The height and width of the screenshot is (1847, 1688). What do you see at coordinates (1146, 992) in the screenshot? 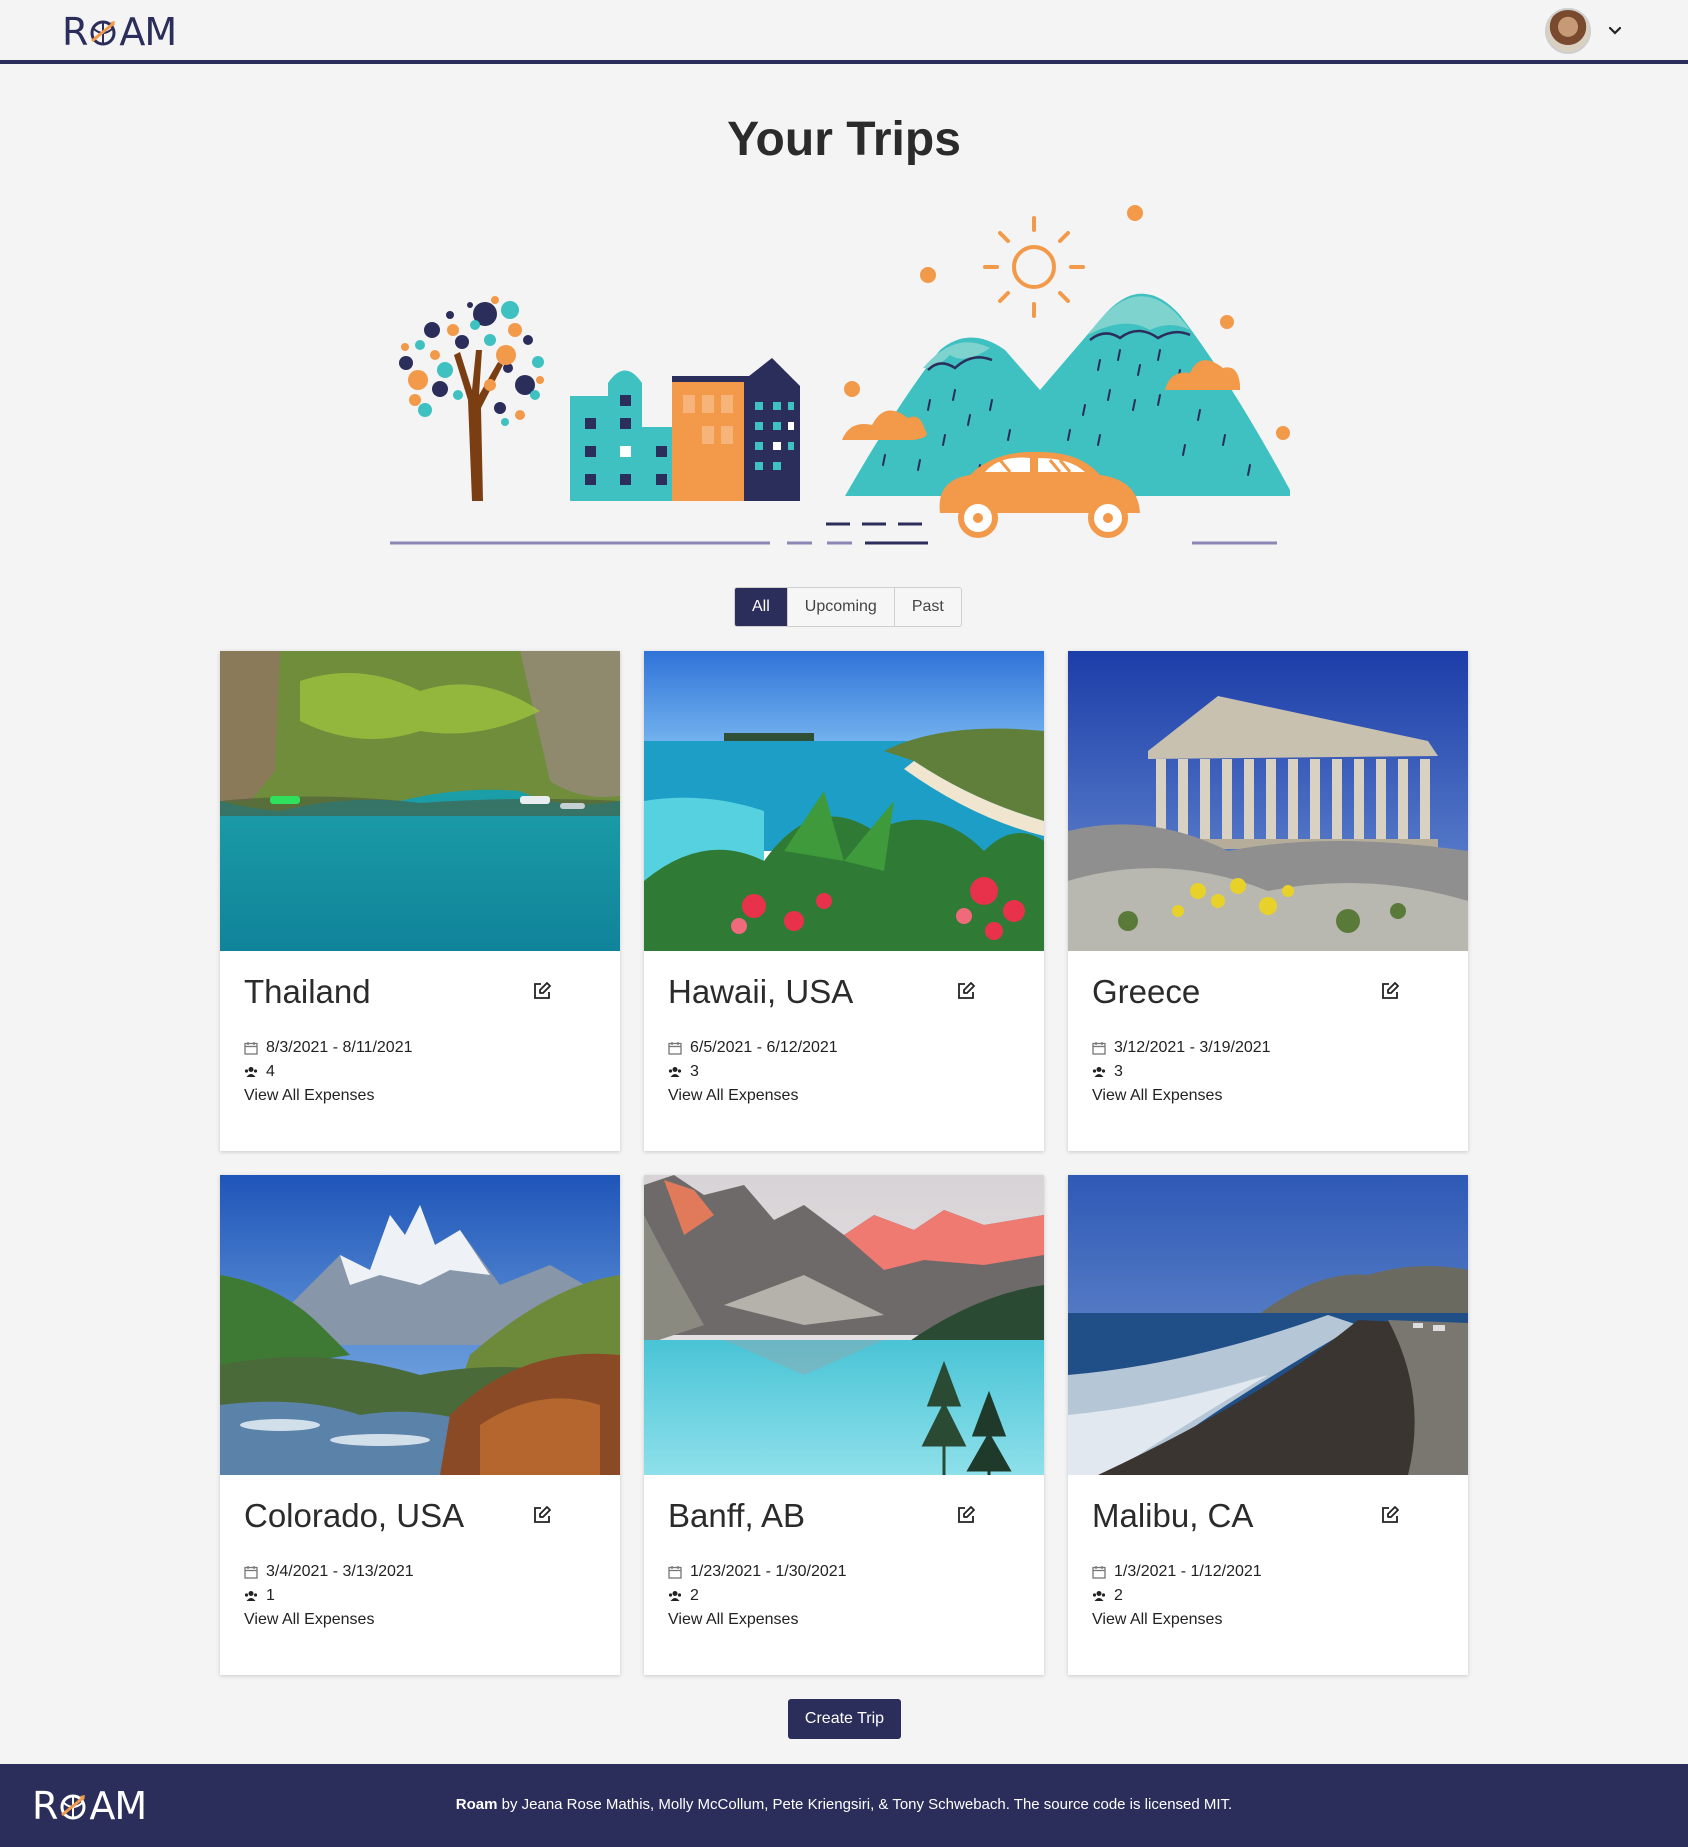
I see `trip-title: Greece` at bounding box center [1146, 992].